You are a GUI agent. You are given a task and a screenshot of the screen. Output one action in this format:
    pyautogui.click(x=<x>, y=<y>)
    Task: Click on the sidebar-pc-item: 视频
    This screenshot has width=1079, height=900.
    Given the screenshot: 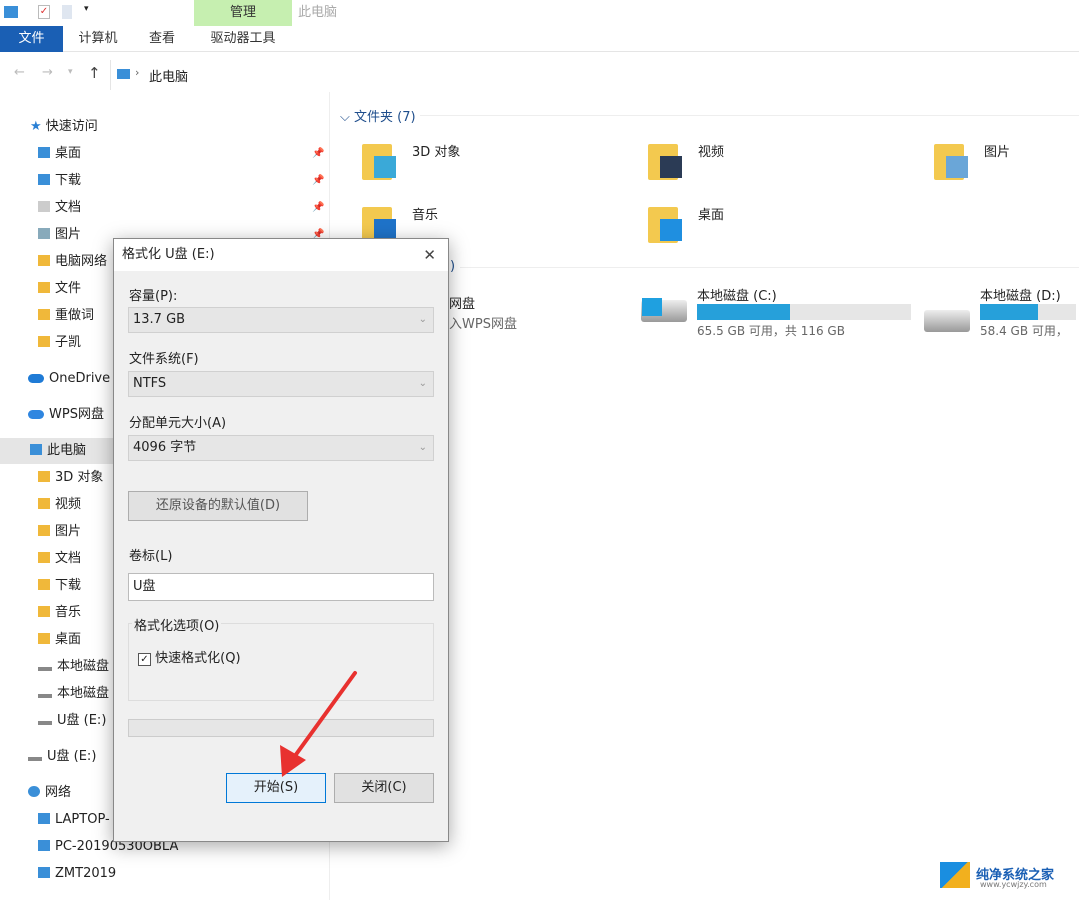 What is the action you would take?
    pyautogui.click(x=59, y=505)
    